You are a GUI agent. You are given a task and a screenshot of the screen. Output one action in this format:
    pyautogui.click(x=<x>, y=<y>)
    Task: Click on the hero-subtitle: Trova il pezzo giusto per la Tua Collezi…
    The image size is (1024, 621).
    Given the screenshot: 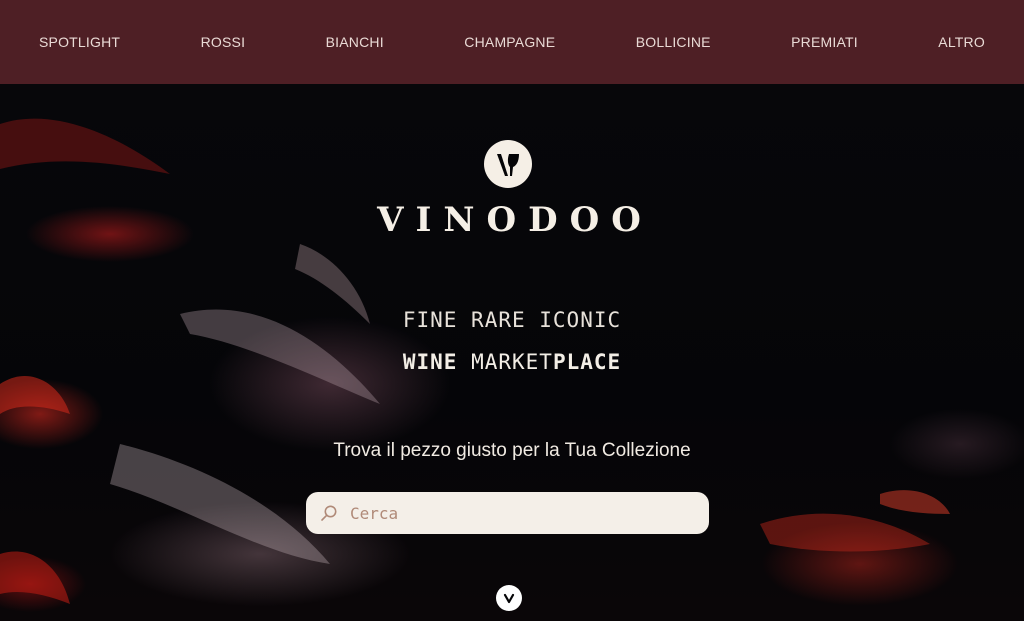 What is the action you would take?
    pyautogui.click(x=512, y=450)
    